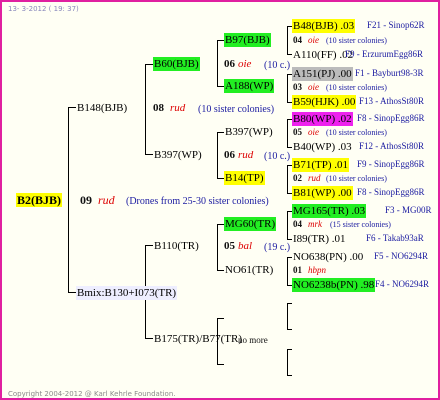 The image size is (440, 400). Describe the element at coordinates (297, 87) in the screenshot. I see `g4-year: 03` at that location.